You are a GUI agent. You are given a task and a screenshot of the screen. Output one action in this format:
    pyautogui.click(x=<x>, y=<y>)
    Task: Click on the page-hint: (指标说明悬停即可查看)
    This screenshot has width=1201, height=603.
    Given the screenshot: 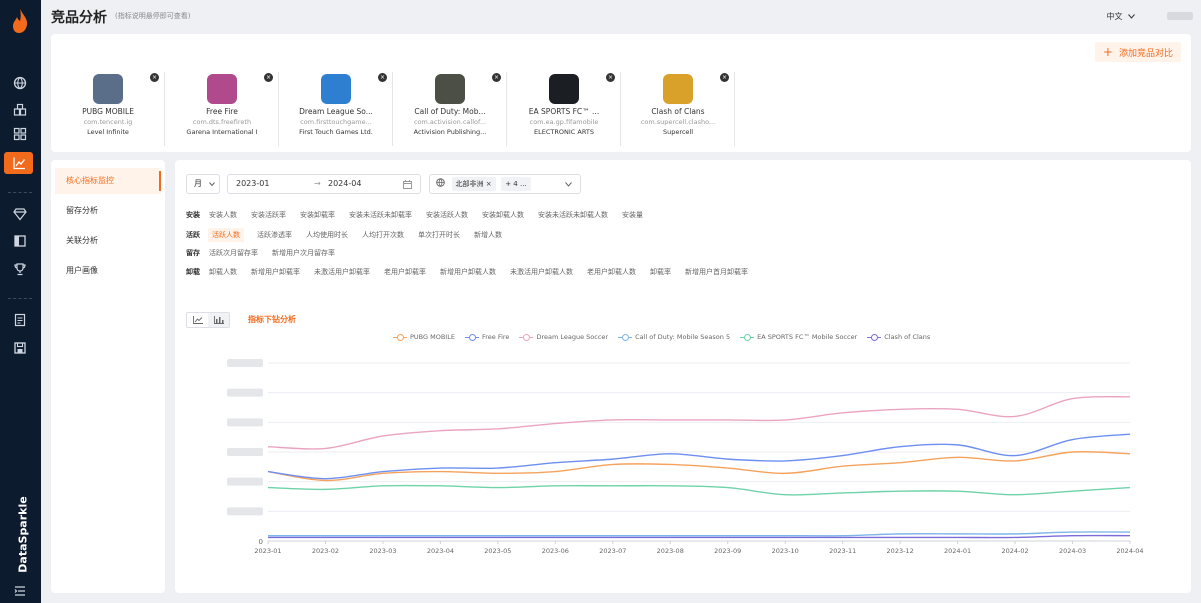 What is the action you would take?
    pyautogui.click(x=153, y=16)
    